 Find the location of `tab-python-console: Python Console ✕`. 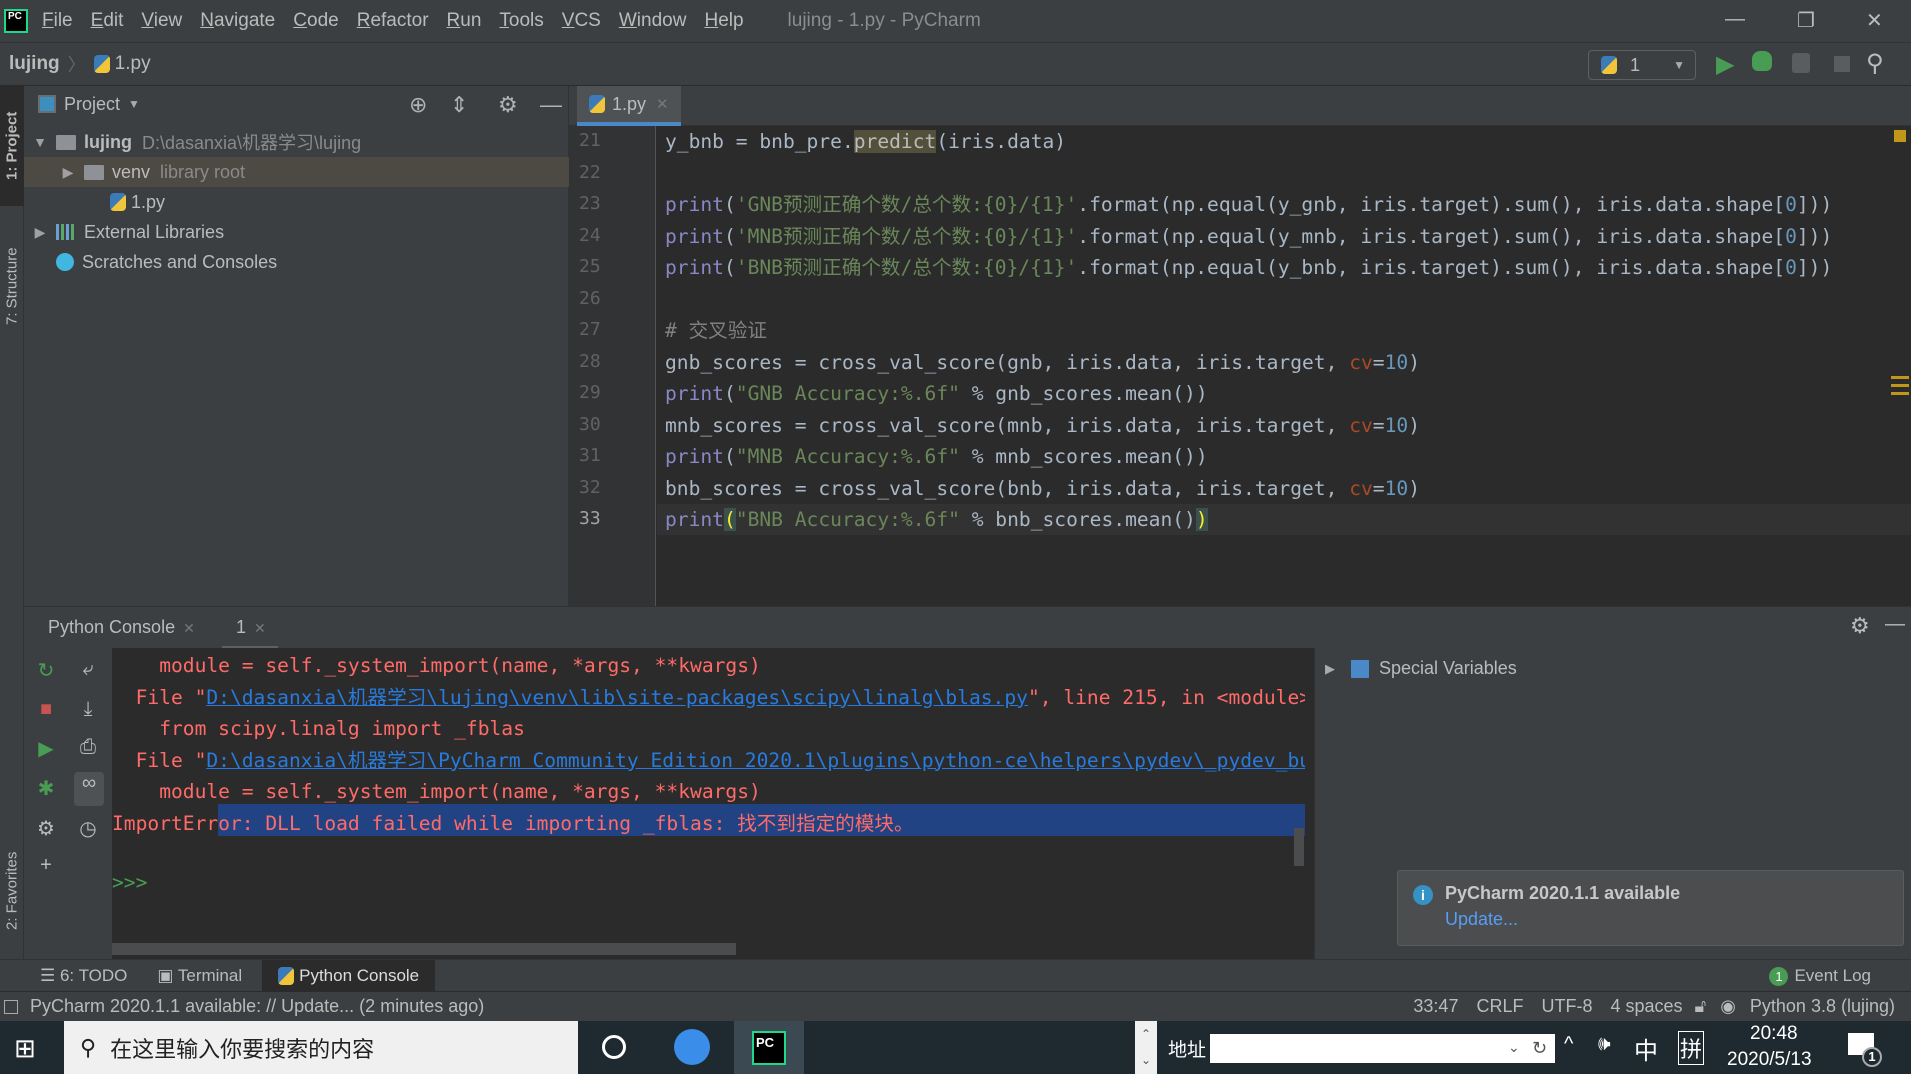

tab-python-console: Python Console ✕ is located at coordinates (121, 627).